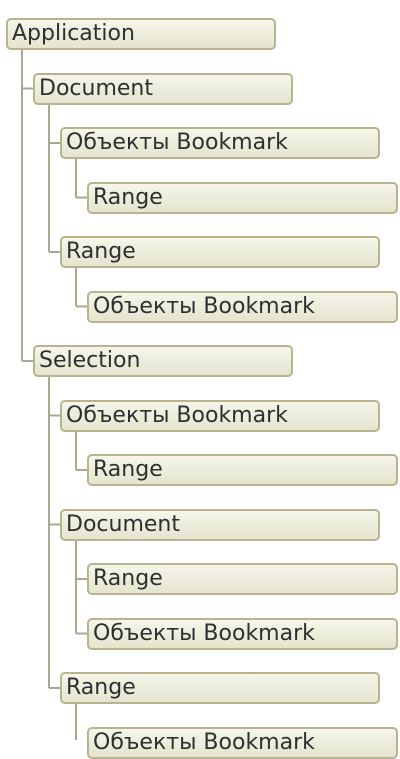  I want to click on node-application-d0: Application, so click(141, 34).